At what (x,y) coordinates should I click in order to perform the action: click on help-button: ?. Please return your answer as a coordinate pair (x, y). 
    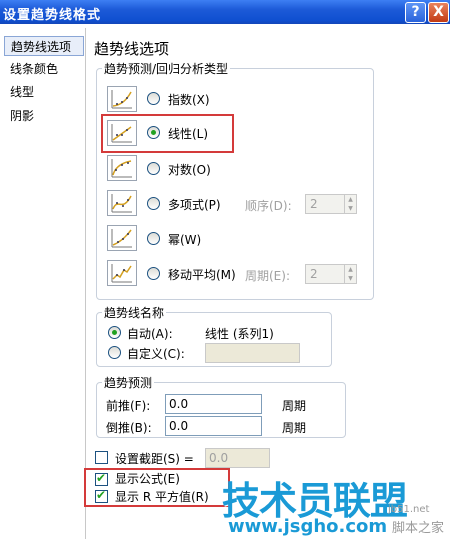
    Looking at the image, I should click on (415, 12).